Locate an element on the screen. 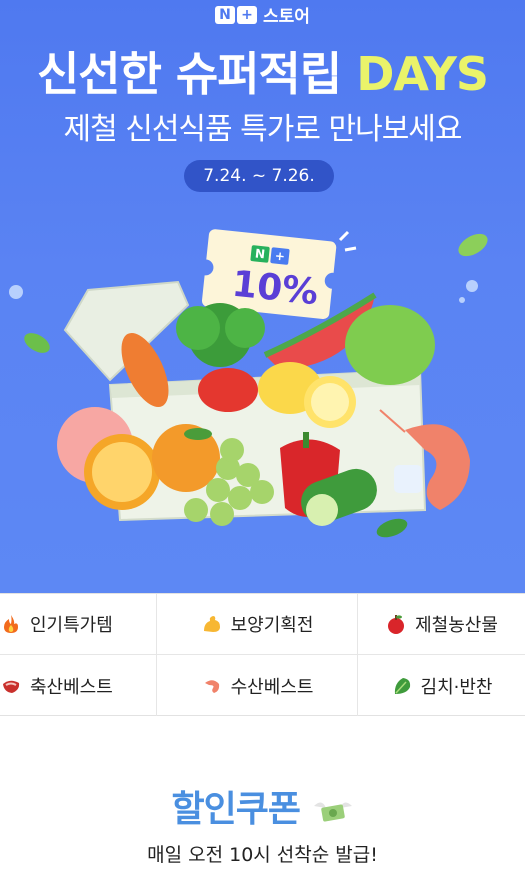 The height and width of the screenshot is (882, 525). category-kimchi-sides: 김치·반찬 is located at coordinates (441, 685).